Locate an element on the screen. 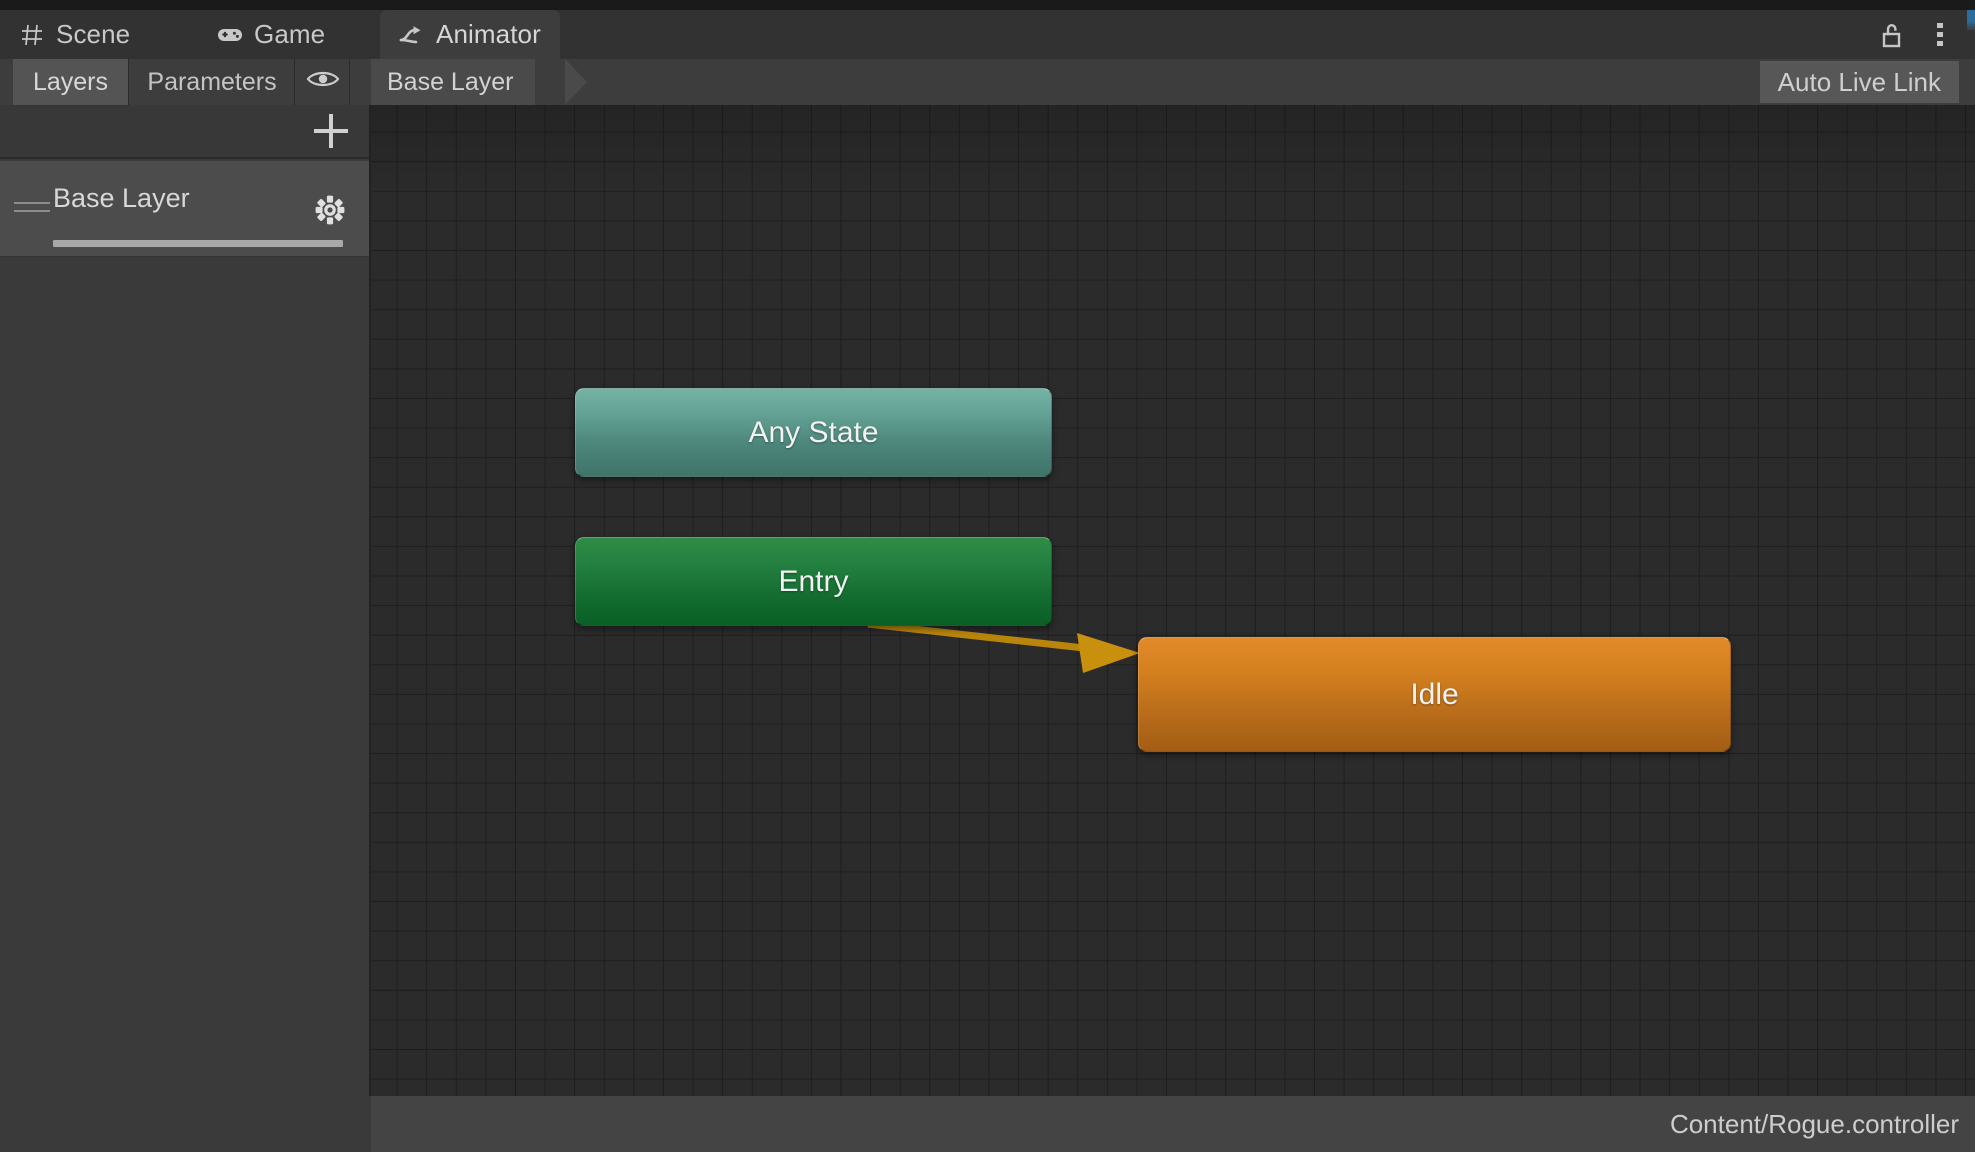  layers-sidebar-empty-area is located at coordinates (185, 705).